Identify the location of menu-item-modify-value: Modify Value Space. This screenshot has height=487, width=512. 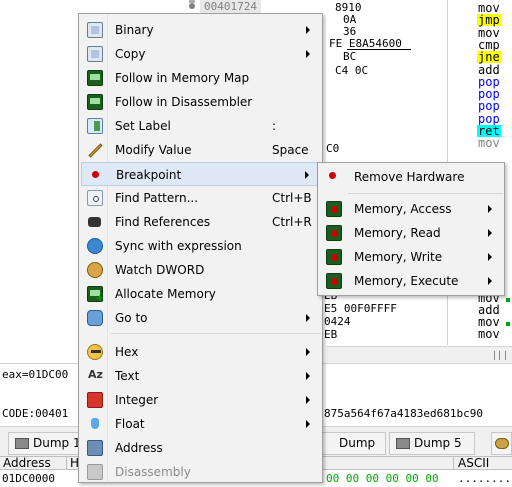
(200, 150).